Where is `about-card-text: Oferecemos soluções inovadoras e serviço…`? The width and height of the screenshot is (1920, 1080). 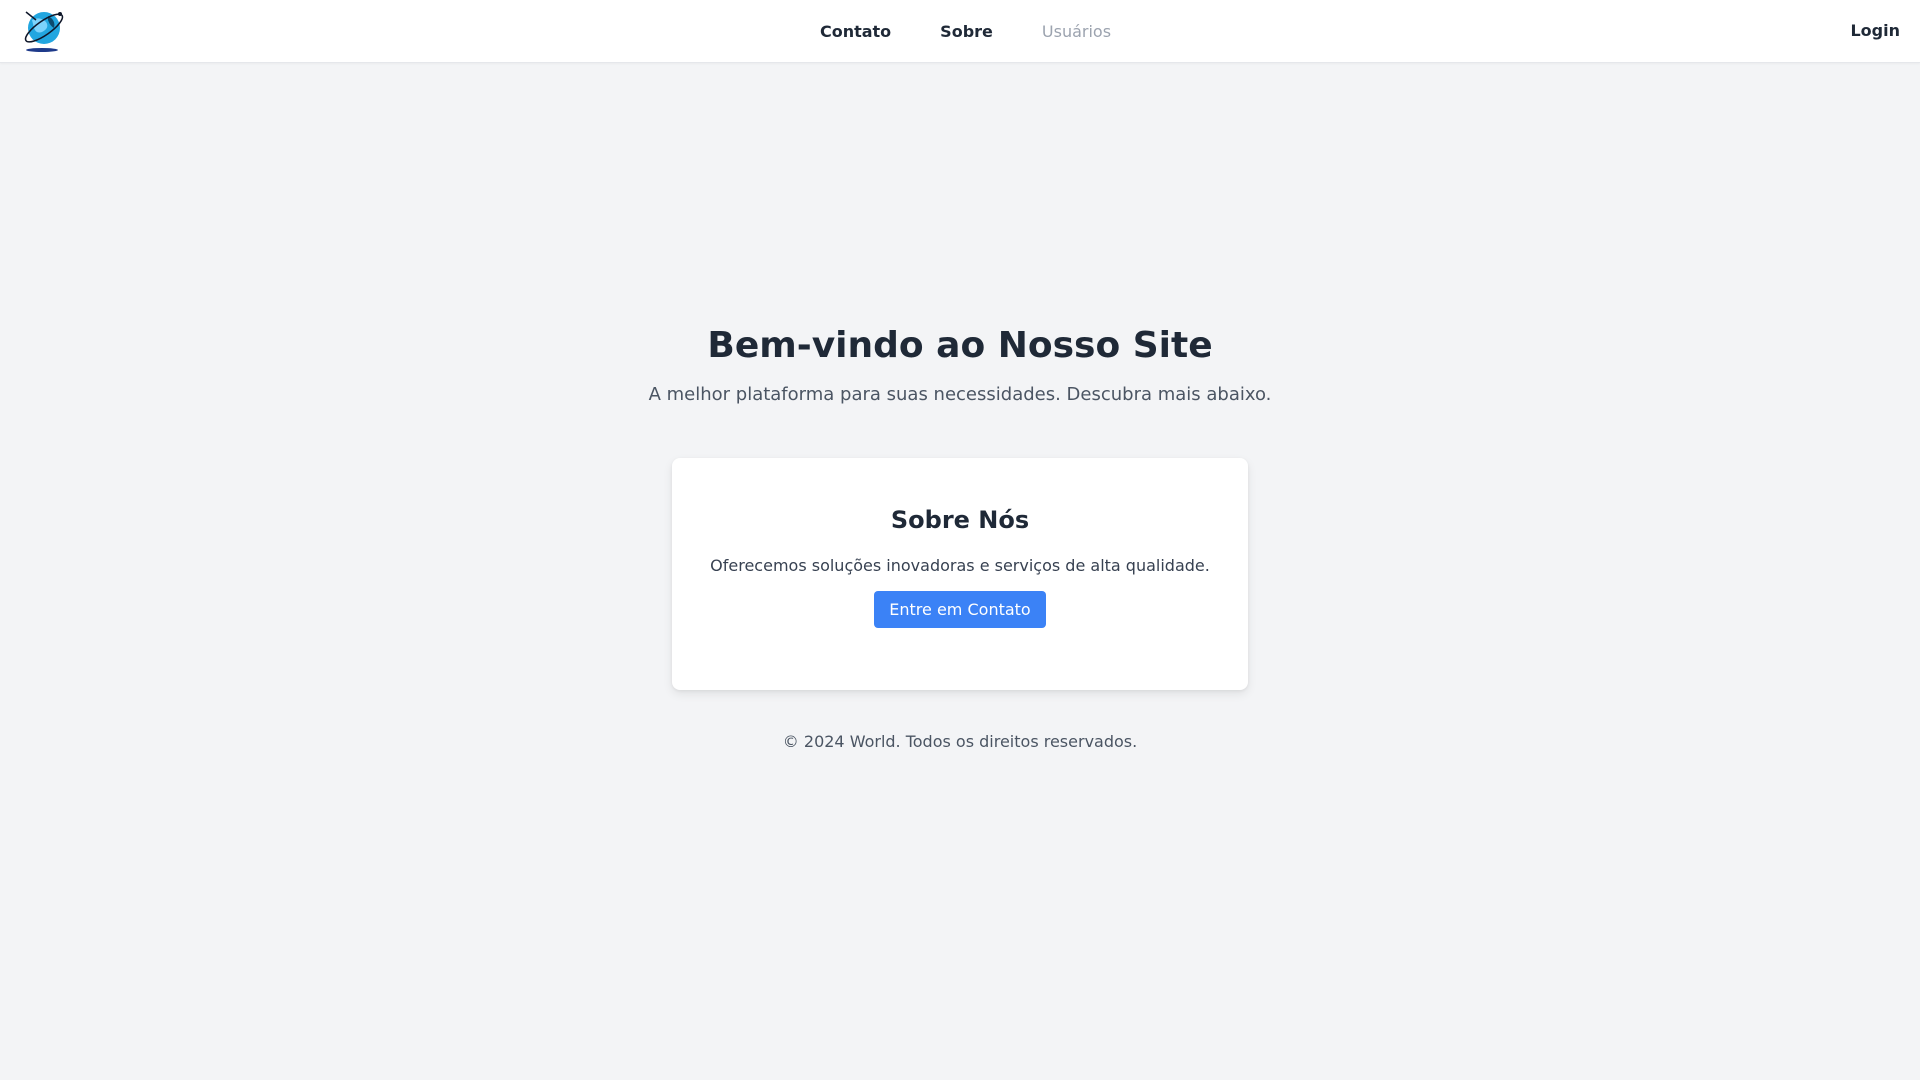
about-card-text: Oferecemos soluções inovadoras e serviço… is located at coordinates (960, 565).